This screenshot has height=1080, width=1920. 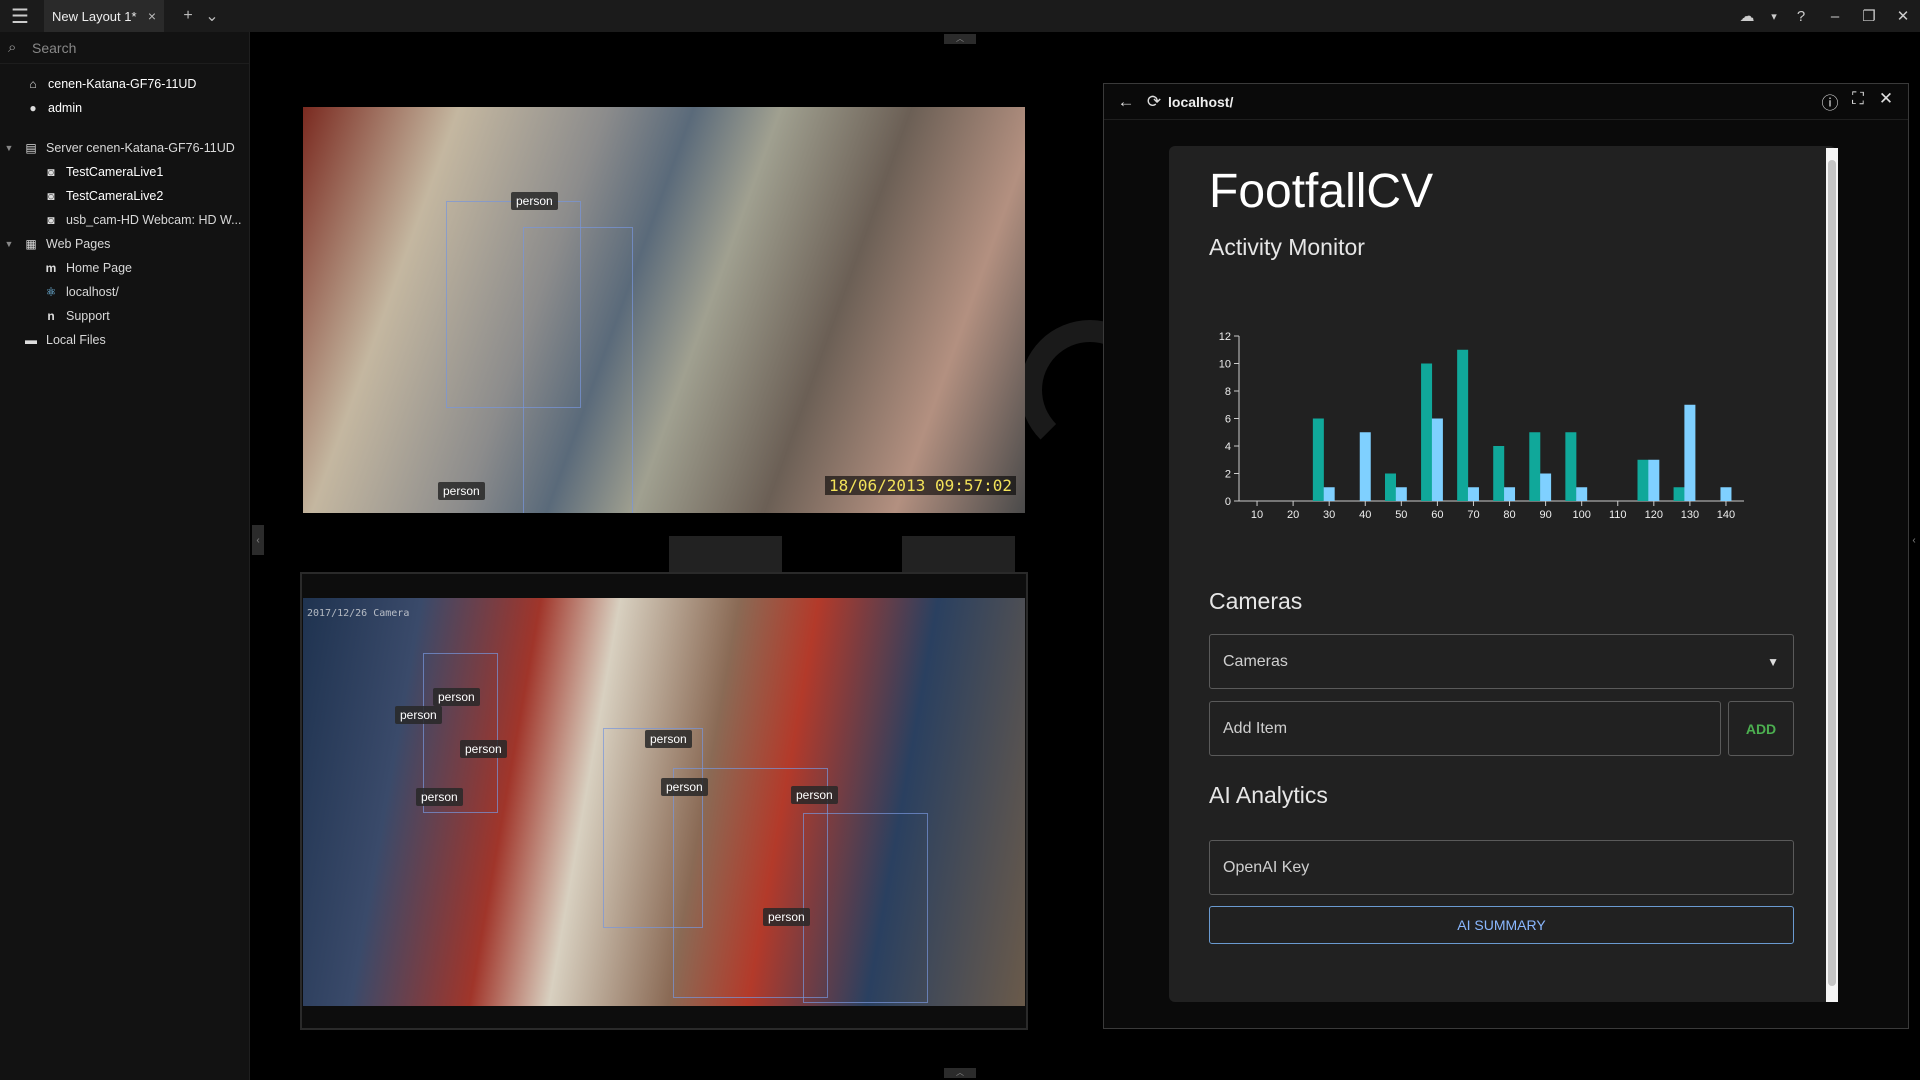 I want to click on nx-icon: n, so click(x=51, y=316).